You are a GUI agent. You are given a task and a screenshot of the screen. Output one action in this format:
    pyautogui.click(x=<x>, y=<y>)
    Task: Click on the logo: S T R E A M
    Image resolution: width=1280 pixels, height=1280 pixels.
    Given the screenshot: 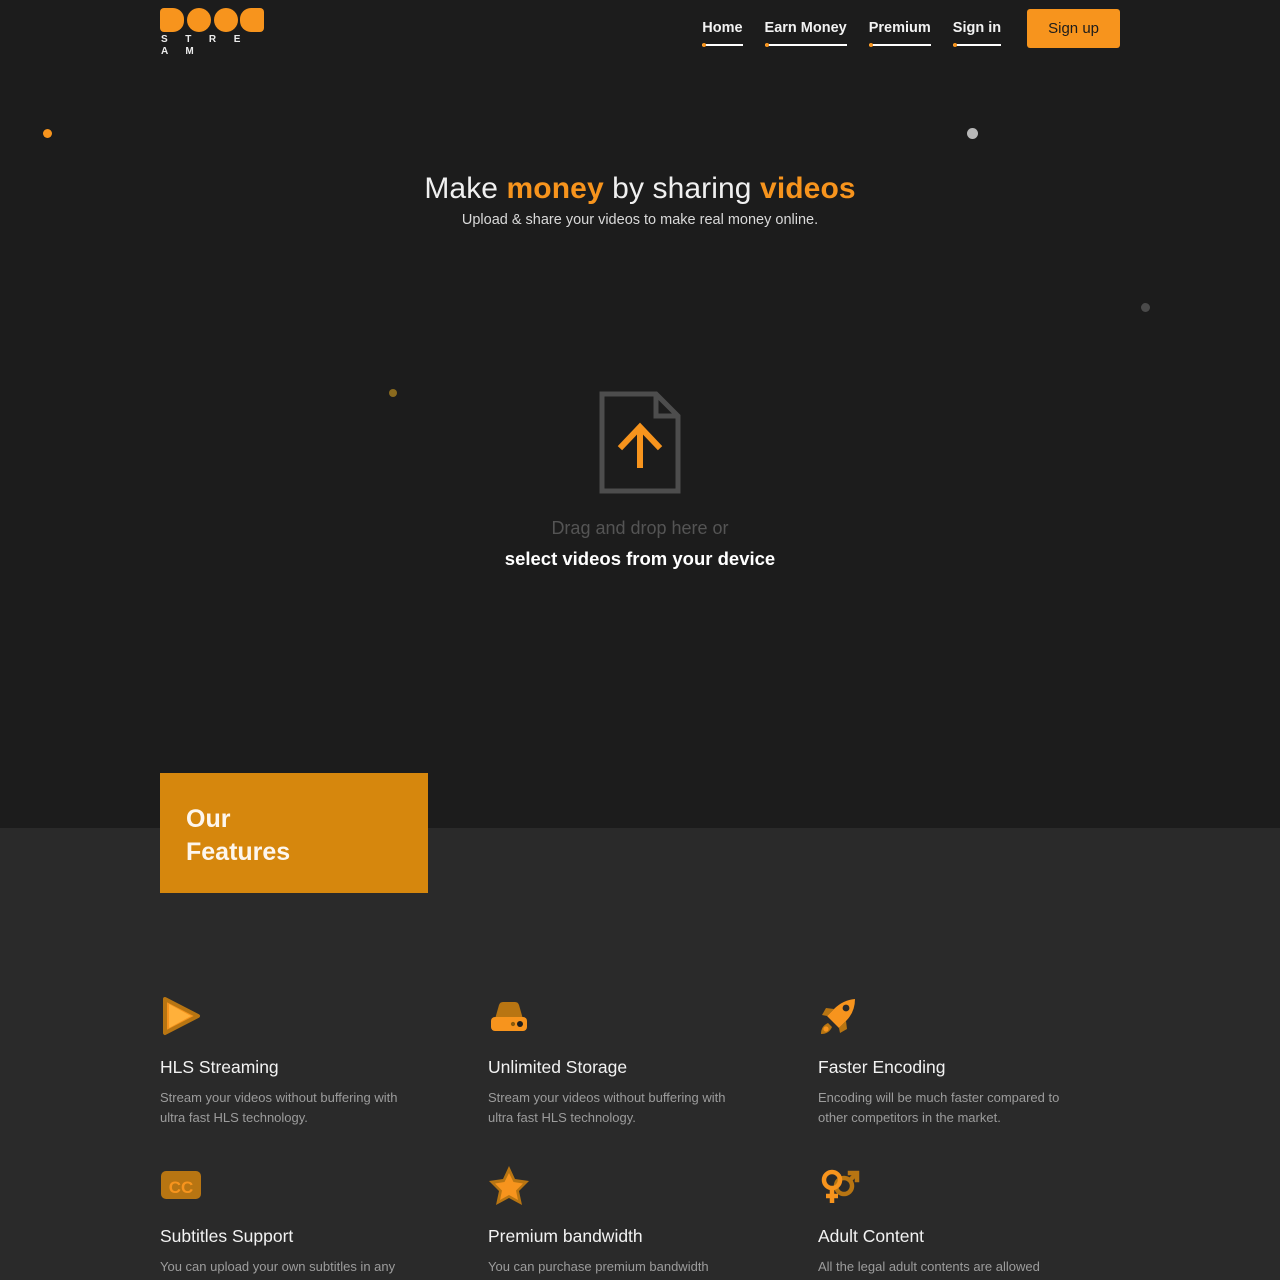 What is the action you would take?
    pyautogui.click(x=212, y=32)
    